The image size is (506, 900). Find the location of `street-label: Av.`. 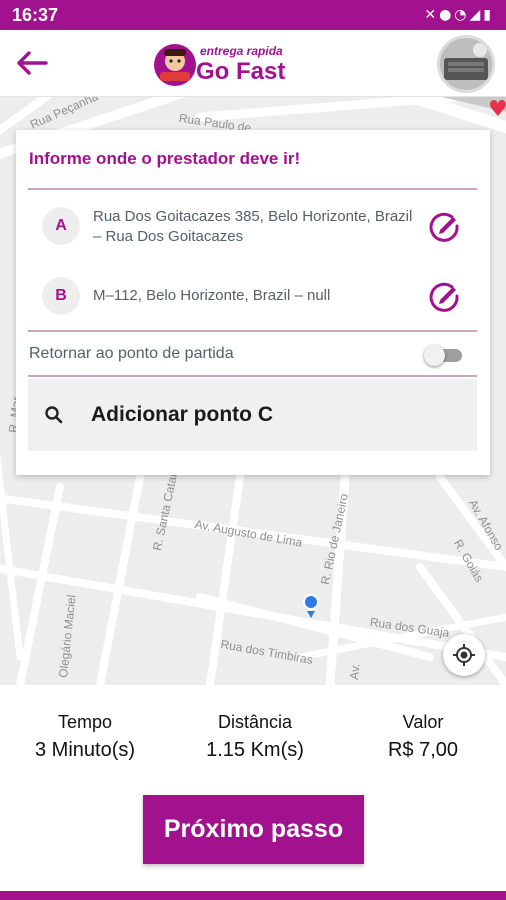

street-label: Av. is located at coordinates (355, 671).